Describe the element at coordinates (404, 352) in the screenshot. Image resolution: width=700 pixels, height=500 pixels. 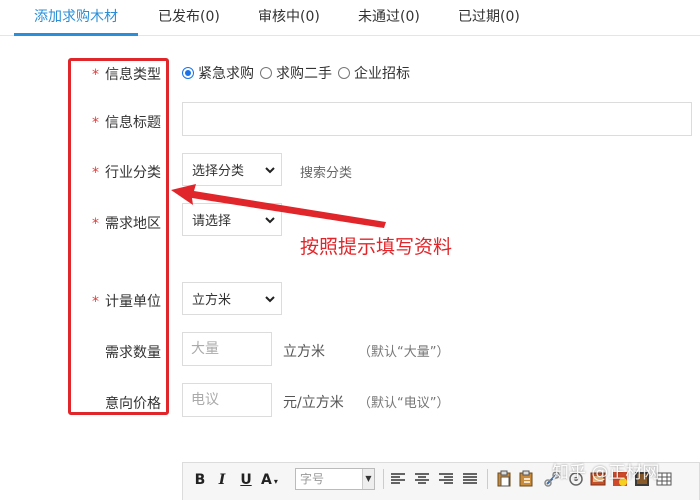
I see `quantity-default-note: （默认“大量”）` at that location.